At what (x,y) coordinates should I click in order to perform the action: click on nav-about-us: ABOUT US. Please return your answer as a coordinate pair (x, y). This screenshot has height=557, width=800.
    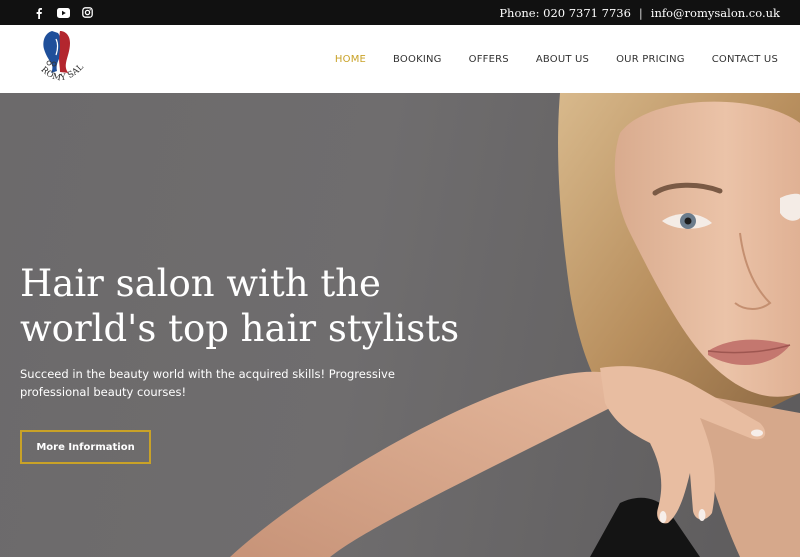
    Looking at the image, I should click on (562, 59).